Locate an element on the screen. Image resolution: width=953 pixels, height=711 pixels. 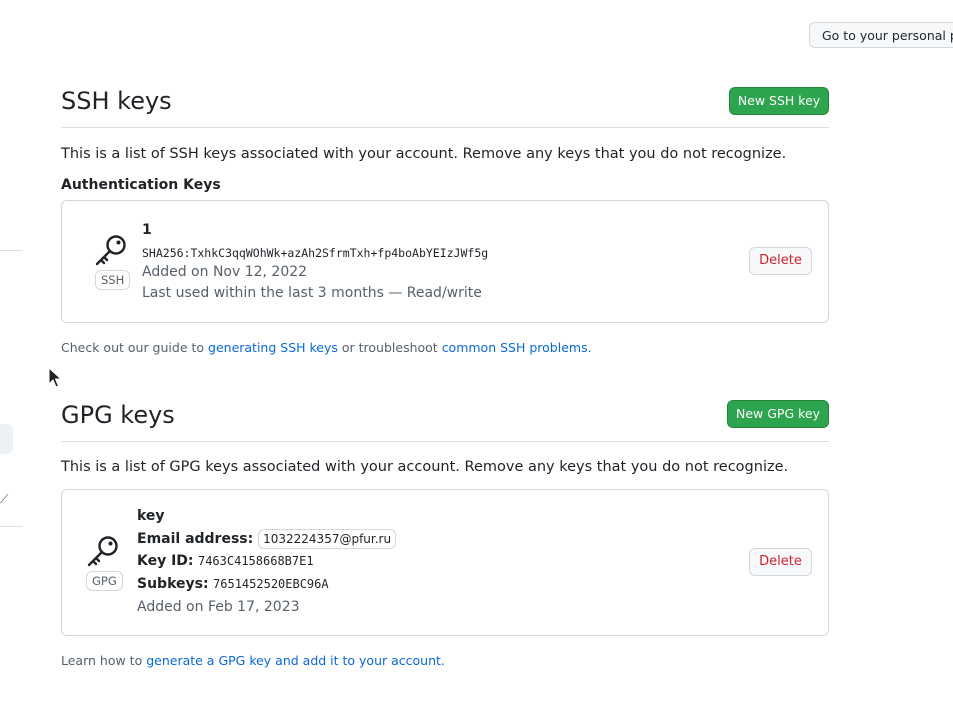
gpg-key-added-date: Added on Feb 17, 2023 is located at coordinates (218, 607).